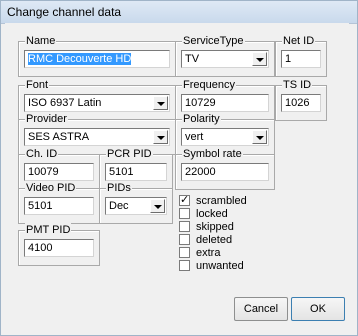  What do you see at coordinates (297, 85) in the screenshot?
I see `ts-id-label: TS ID` at bounding box center [297, 85].